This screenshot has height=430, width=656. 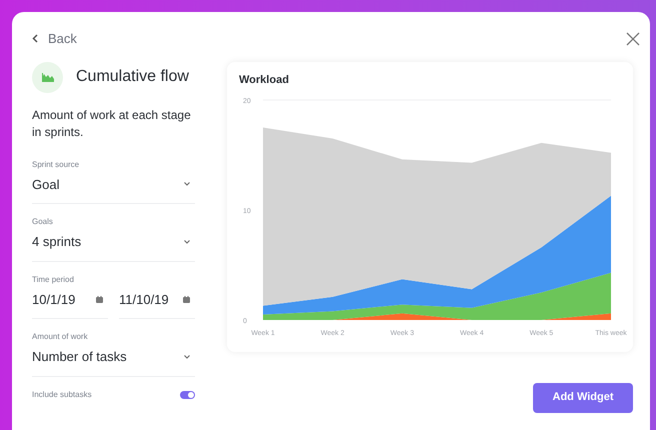 I want to click on chart-icon, so click(x=47, y=77).